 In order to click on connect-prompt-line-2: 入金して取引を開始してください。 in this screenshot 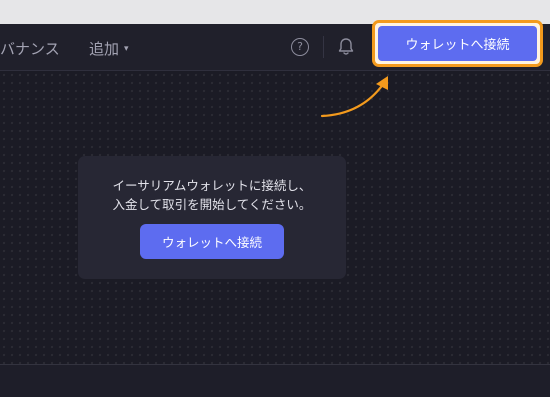, I will do `click(212, 204)`.